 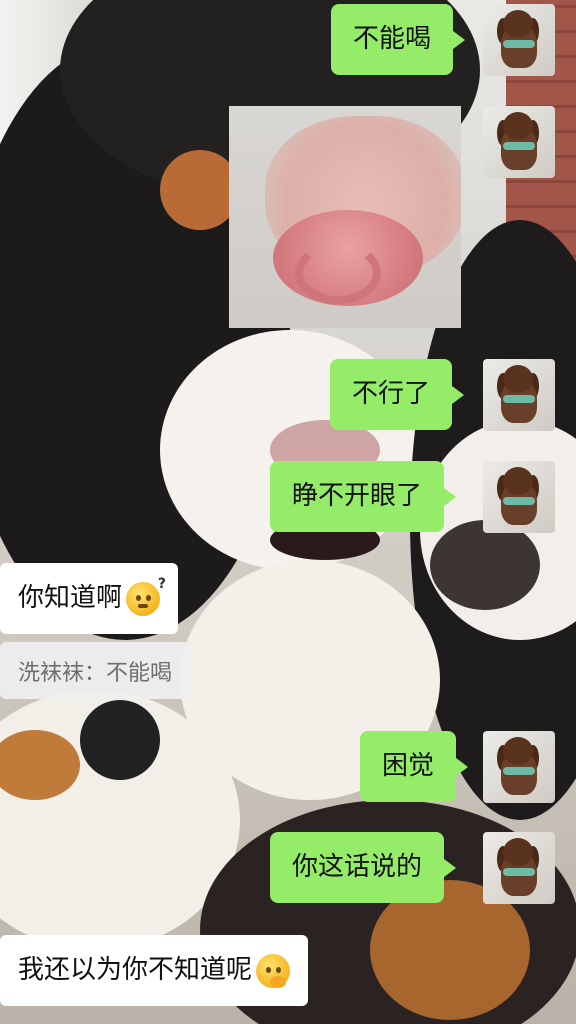 I want to click on message-bubble-incoming: 我还以为你不知道呢, so click(x=154, y=970).